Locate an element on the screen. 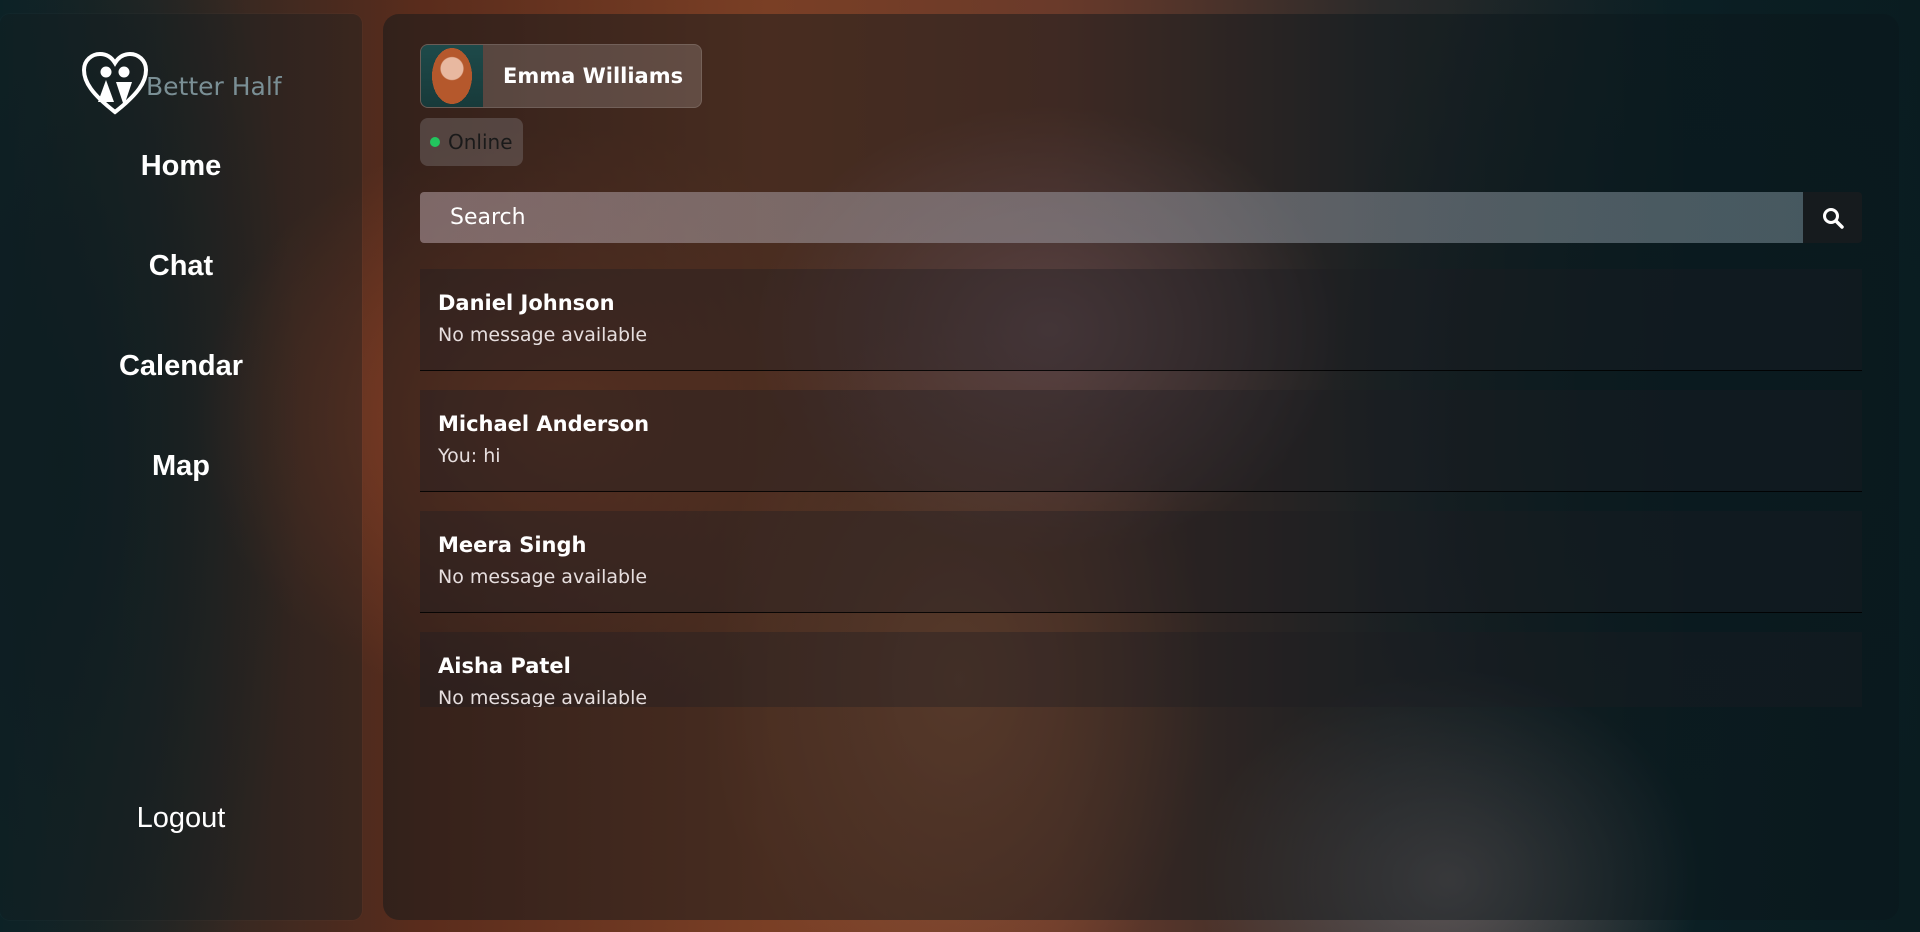  search-bar is located at coordinates (1141, 217).